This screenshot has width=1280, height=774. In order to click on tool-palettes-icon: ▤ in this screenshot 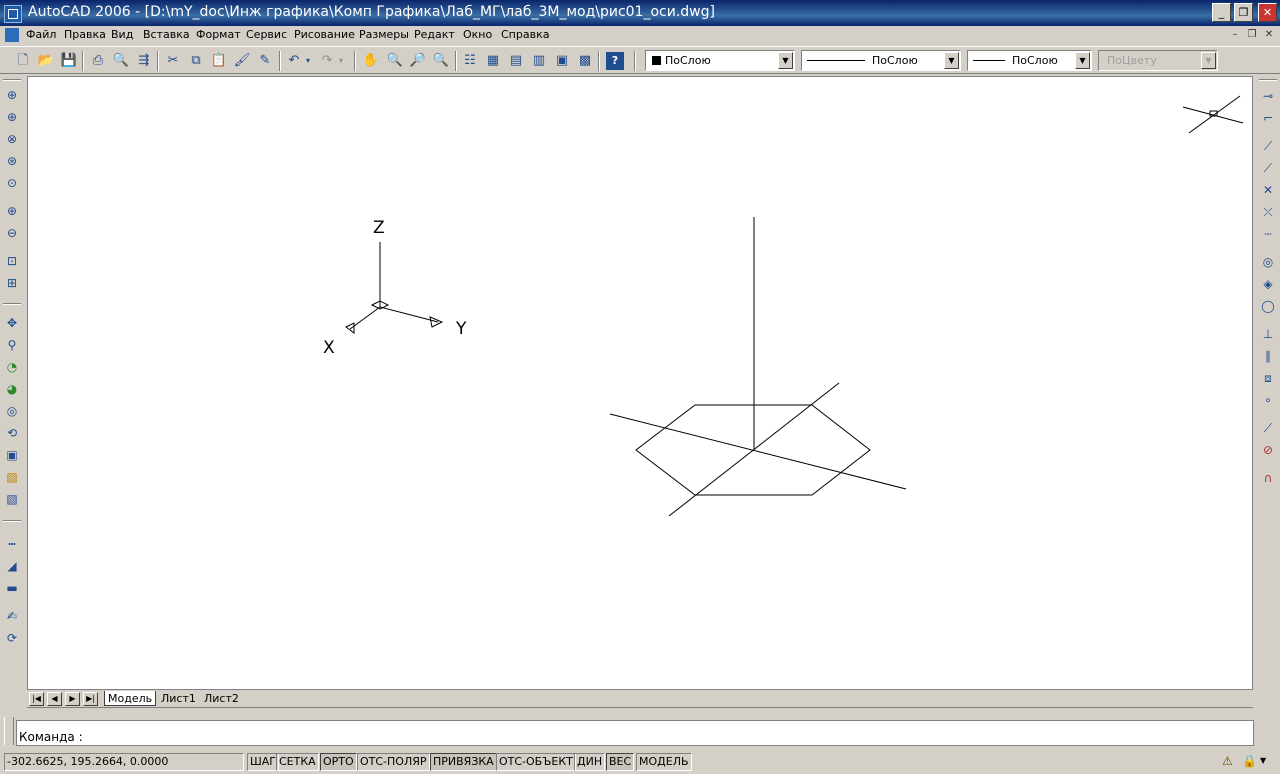, I will do `click(516, 61)`.